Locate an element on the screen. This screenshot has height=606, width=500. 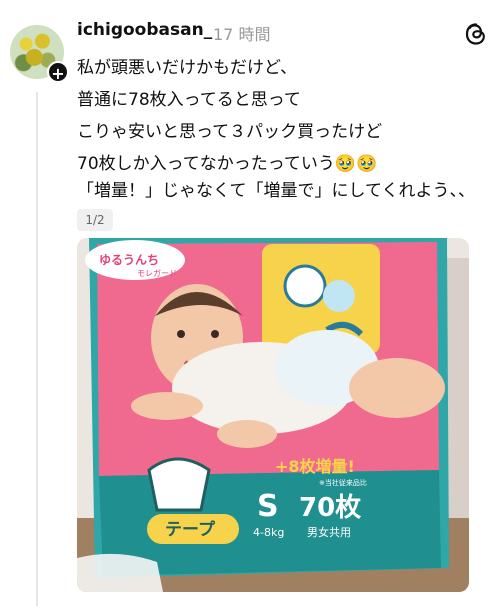
package-badge-sub: モレガード is located at coordinates (157, 273).